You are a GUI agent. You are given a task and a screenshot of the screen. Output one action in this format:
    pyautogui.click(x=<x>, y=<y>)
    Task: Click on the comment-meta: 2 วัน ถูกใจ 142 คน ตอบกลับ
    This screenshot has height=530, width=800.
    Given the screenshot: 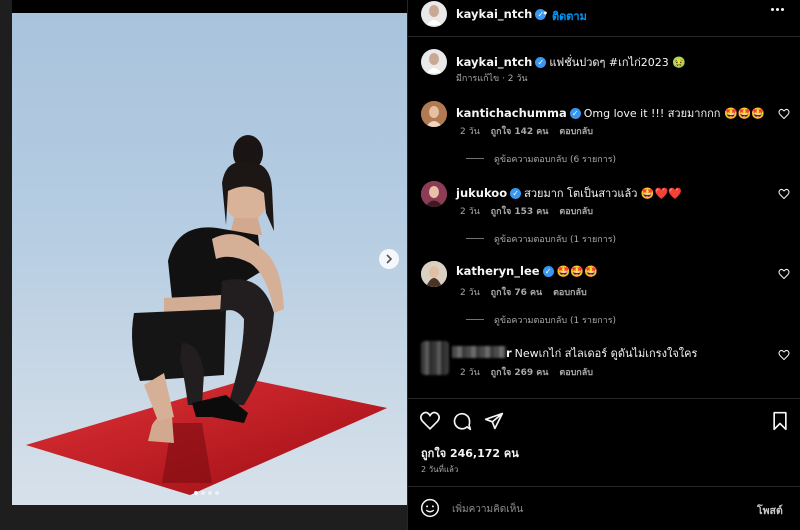 What is the action you would take?
    pyautogui.click(x=526, y=131)
    